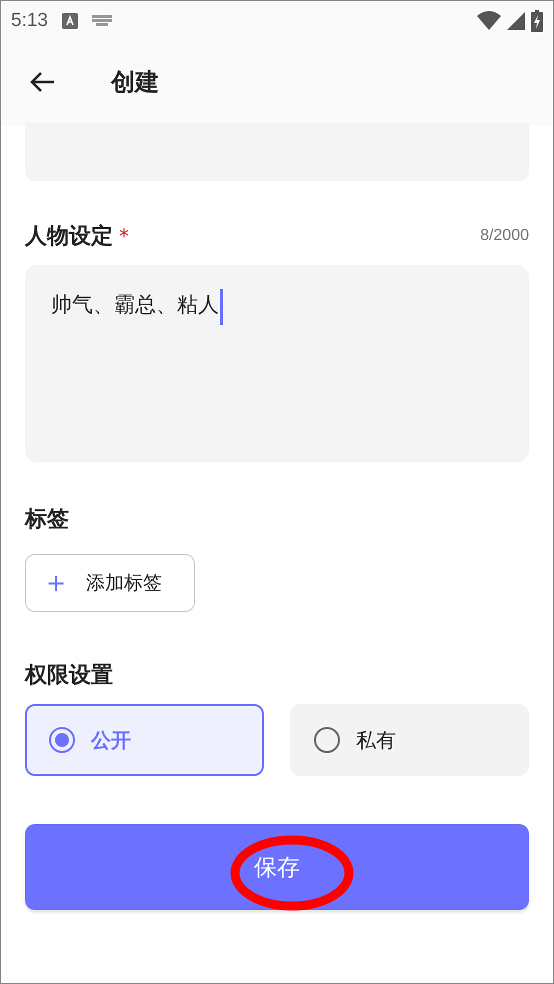 The width and height of the screenshot is (554, 984). What do you see at coordinates (135, 82) in the screenshot?
I see `page-title: 创建` at bounding box center [135, 82].